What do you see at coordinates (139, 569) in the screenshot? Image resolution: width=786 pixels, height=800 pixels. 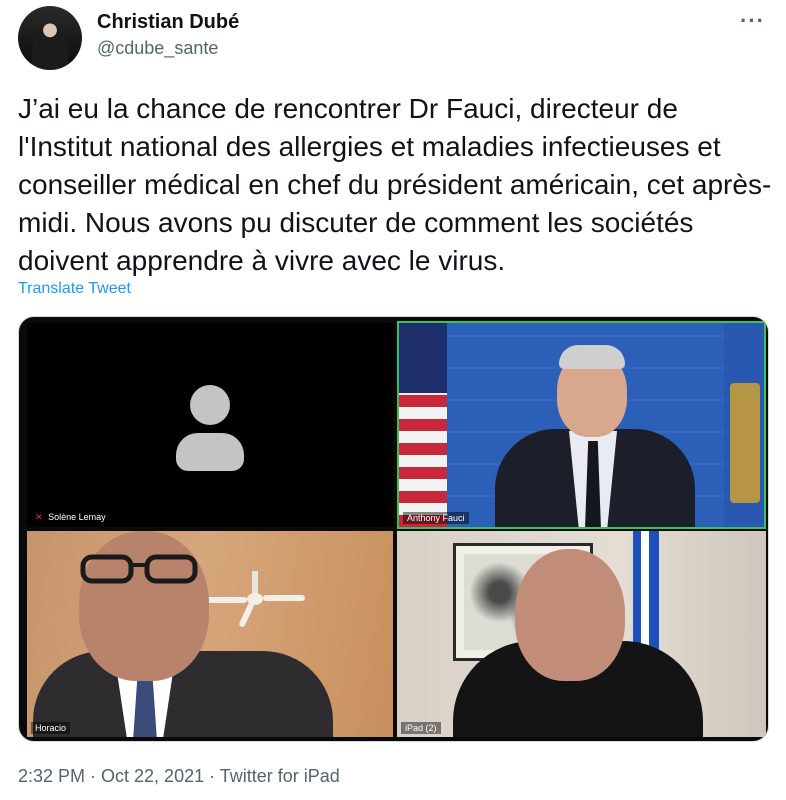 I see `glasses-icon` at bounding box center [139, 569].